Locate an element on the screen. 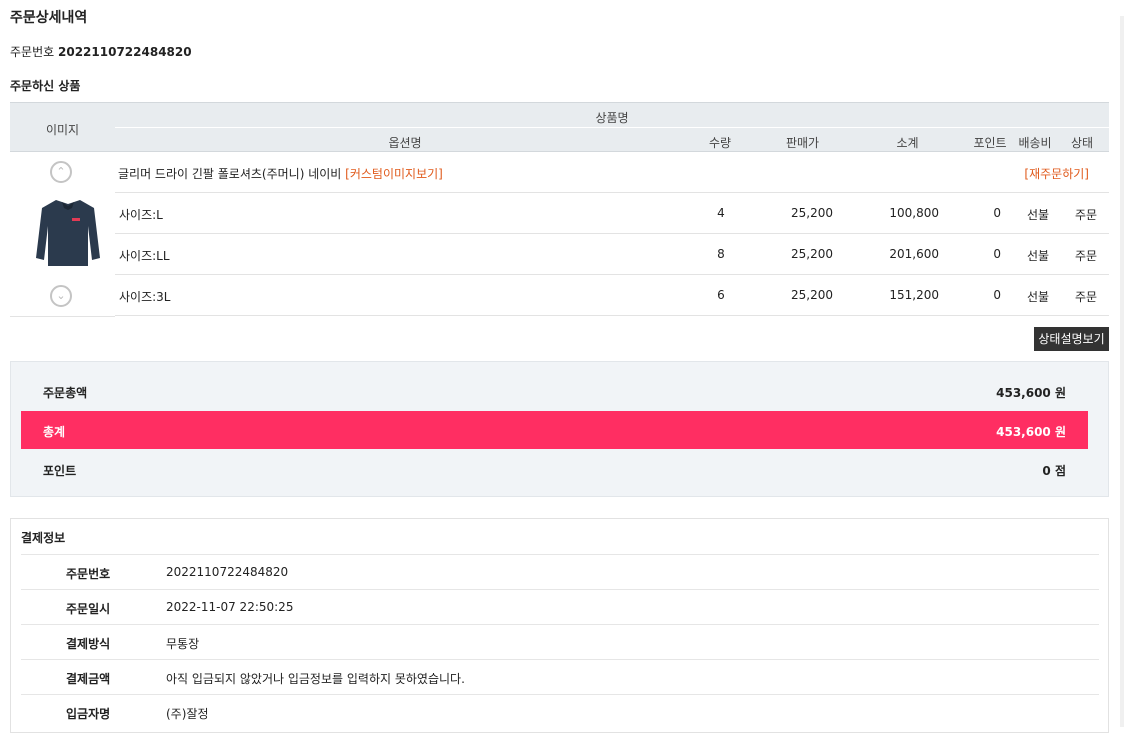  order-total-row: 주문총액 453,600 원 is located at coordinates (554, 391).